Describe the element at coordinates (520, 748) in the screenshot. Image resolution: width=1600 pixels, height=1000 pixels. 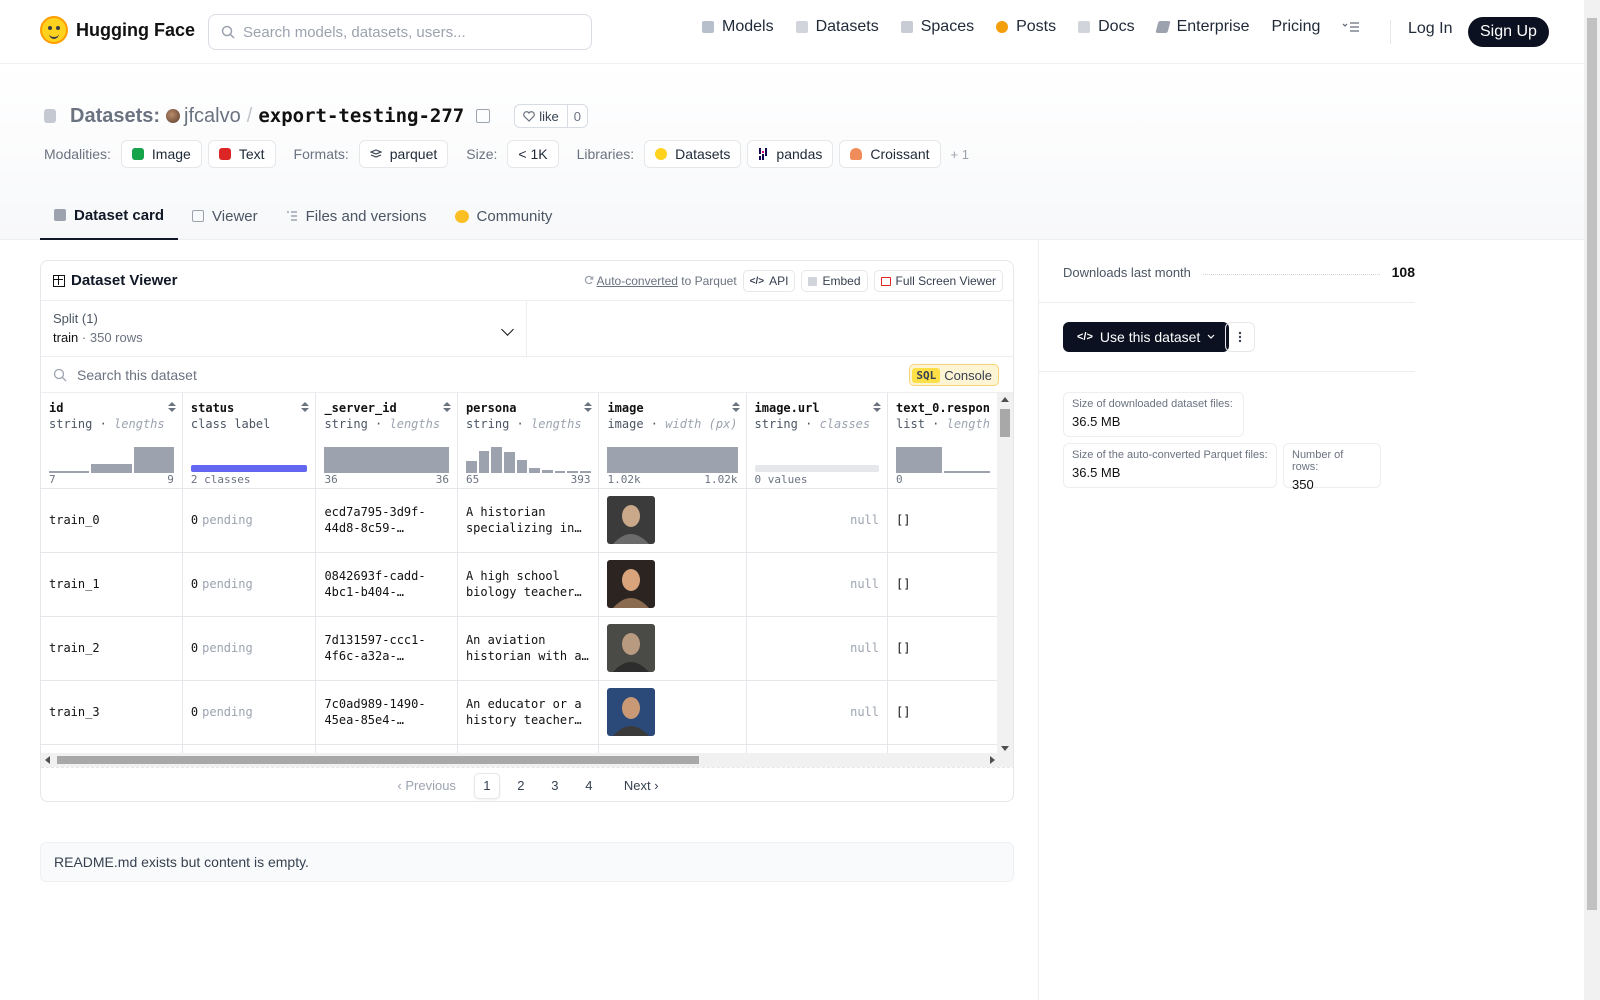
I see `table-row` at that location.